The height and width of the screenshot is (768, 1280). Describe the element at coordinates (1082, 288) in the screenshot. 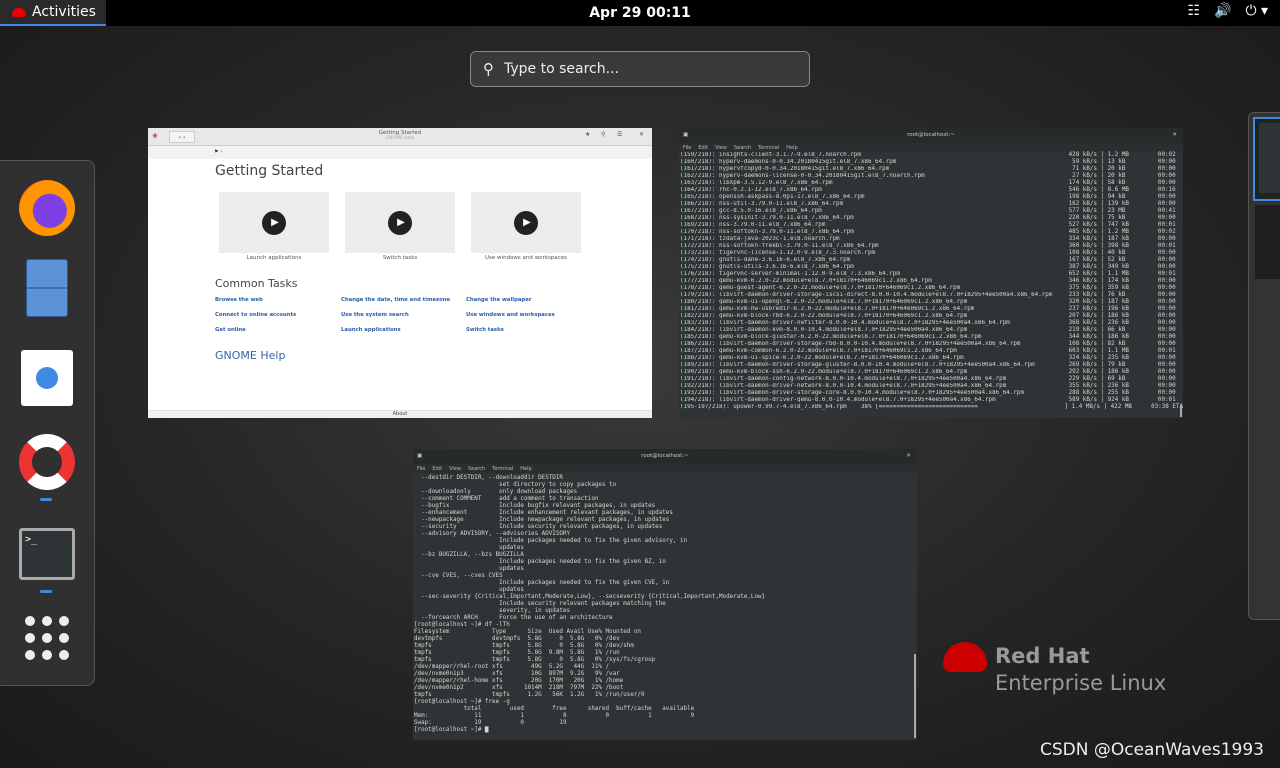

I see `rate: 375 kB/s` at that location.